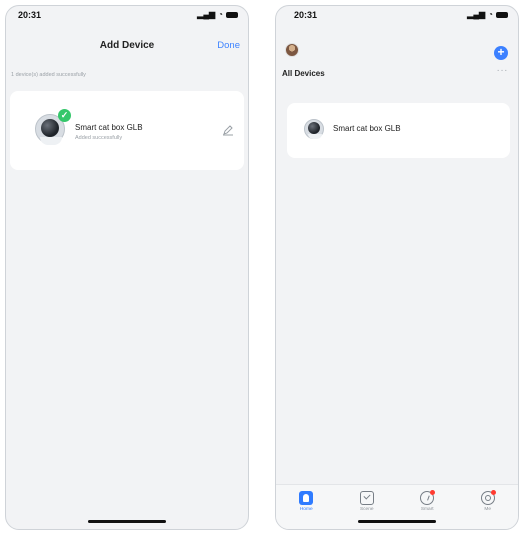  I want to click on page-title: Add Device, so click(127, 45).